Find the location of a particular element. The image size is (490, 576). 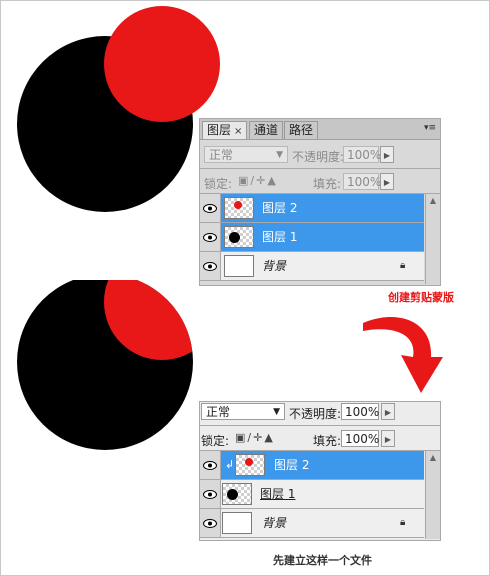

tab-layers: 图层 × is located at coordinates (225, 130).